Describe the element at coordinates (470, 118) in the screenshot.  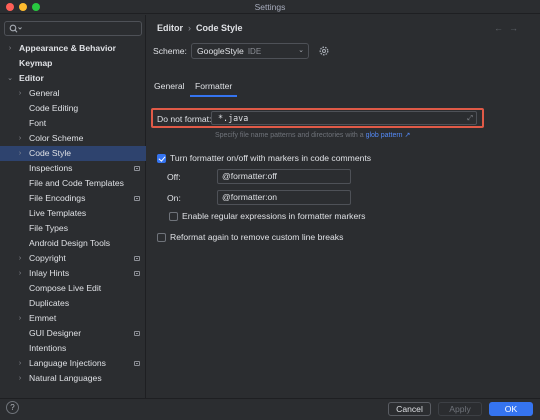
I see `expand-icon: ⤢` at that location.